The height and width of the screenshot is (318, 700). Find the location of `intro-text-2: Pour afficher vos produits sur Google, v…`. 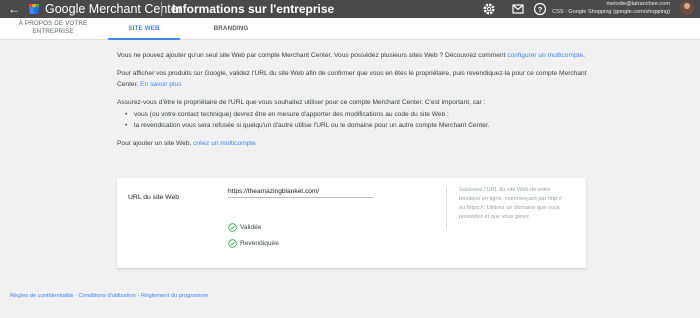

intro-text-2: Pour afficher vos produits sur Google, v… is located at coordinates (352, 79).